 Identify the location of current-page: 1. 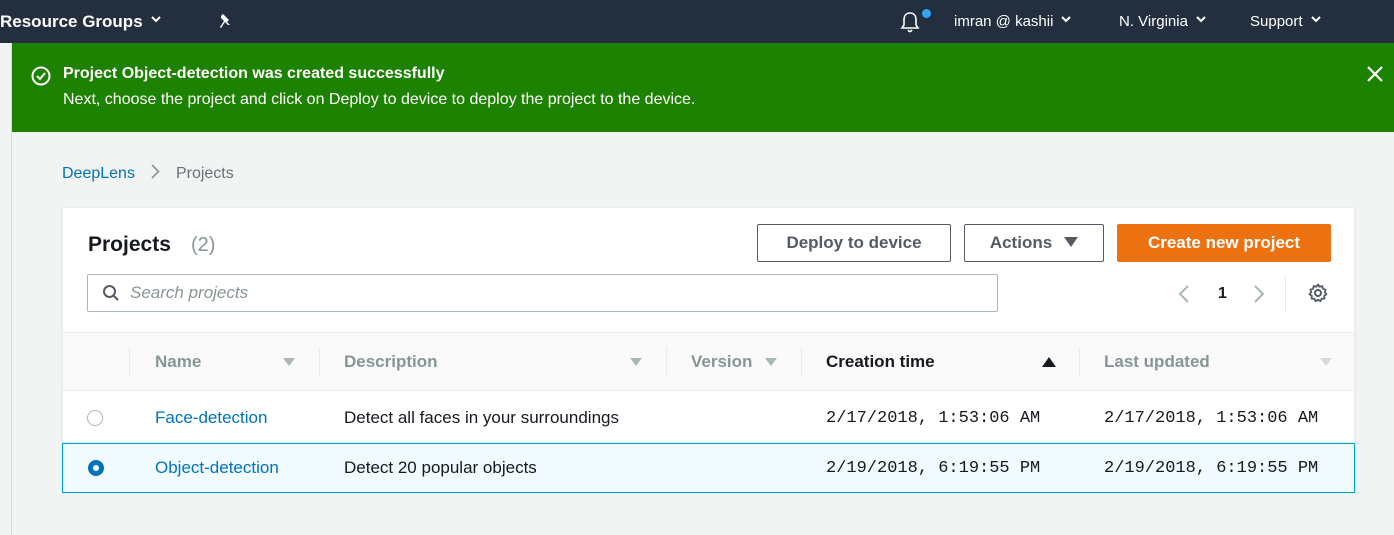
(1222, 294).